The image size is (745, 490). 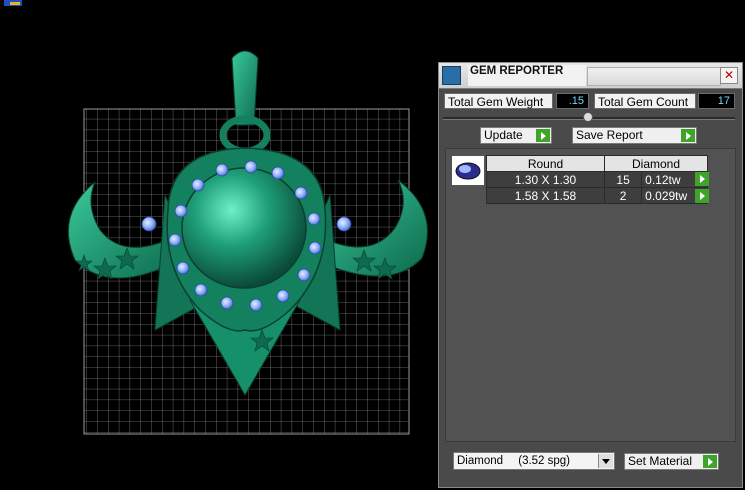 What do you see at coordinates (480, 461) in the screenshot?
I see `material-name: Diamond` at bounding box center [480, 461].